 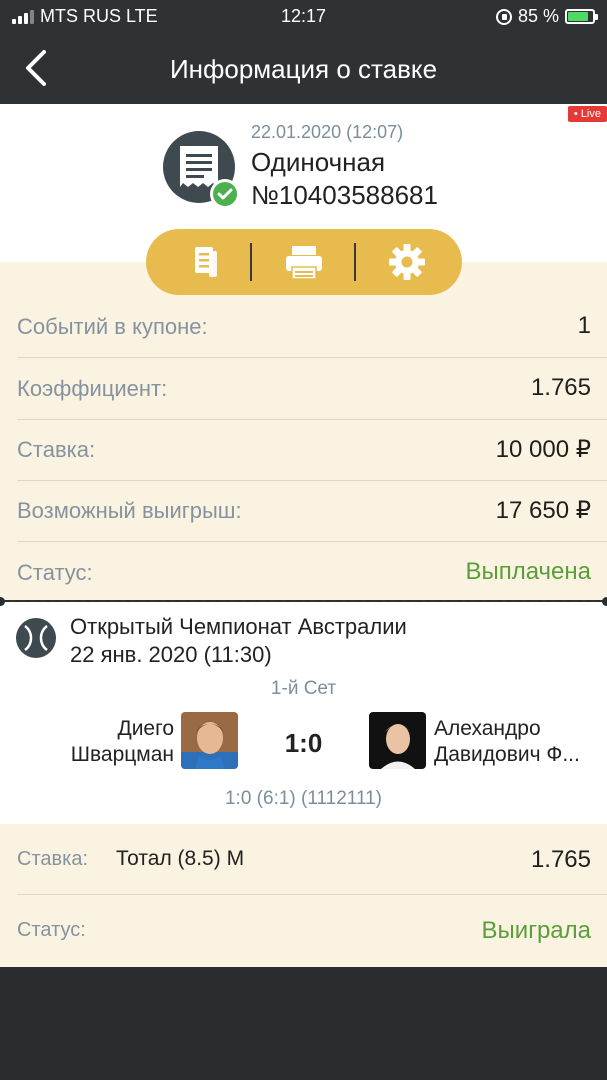 I want to click on bet-pick: Тотал (8.5) М, so click(x=180, y=858).